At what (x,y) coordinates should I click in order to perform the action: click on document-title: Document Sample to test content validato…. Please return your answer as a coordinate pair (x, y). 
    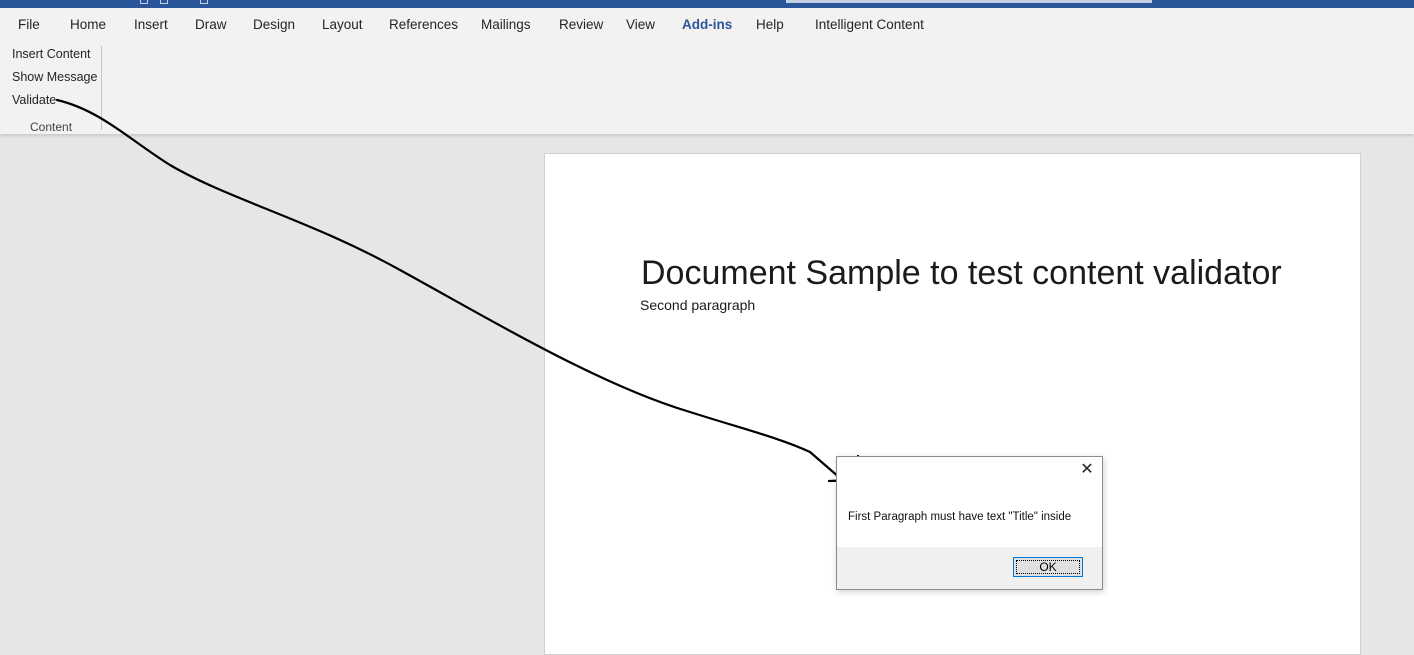
    Looking at the image, I should click on (961, 273).